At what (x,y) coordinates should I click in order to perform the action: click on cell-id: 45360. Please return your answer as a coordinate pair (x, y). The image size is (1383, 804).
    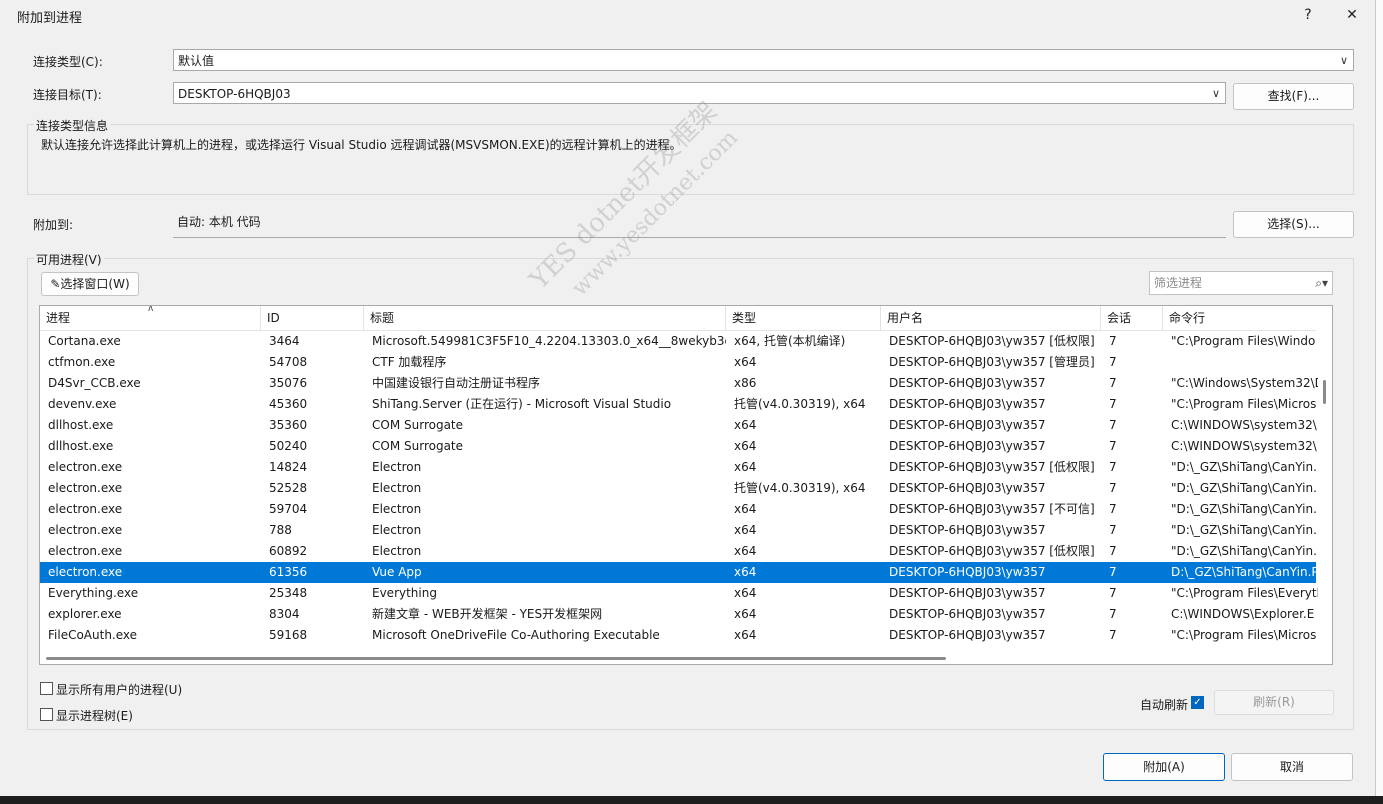
    Looking at the image, I should click on (288, 404).